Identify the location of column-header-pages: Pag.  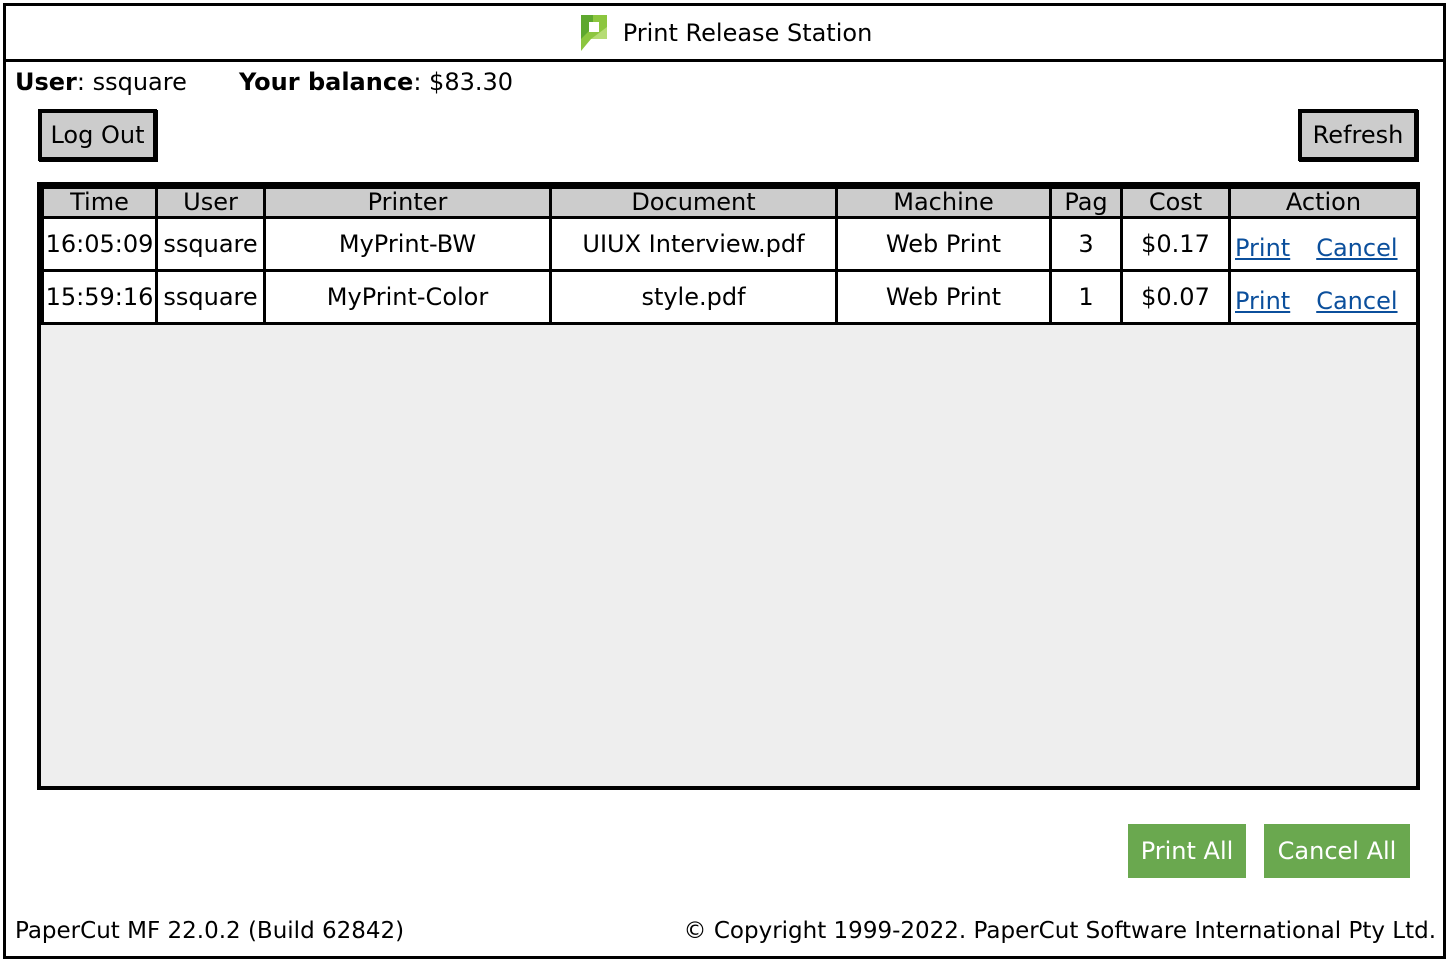
(1086, 202).